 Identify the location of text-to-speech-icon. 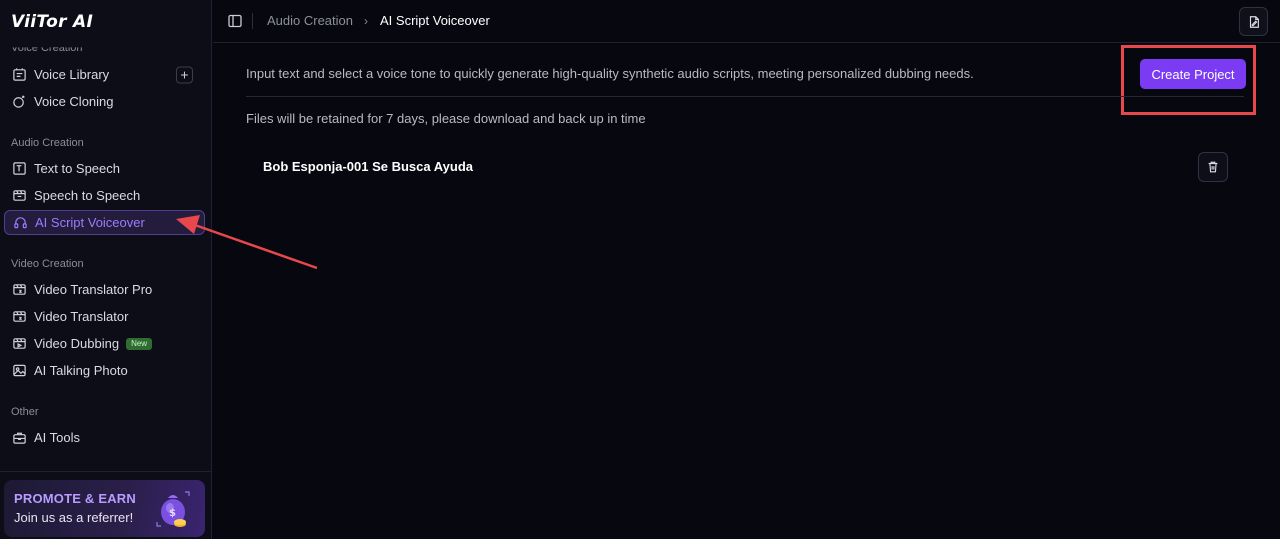
(19, 169).